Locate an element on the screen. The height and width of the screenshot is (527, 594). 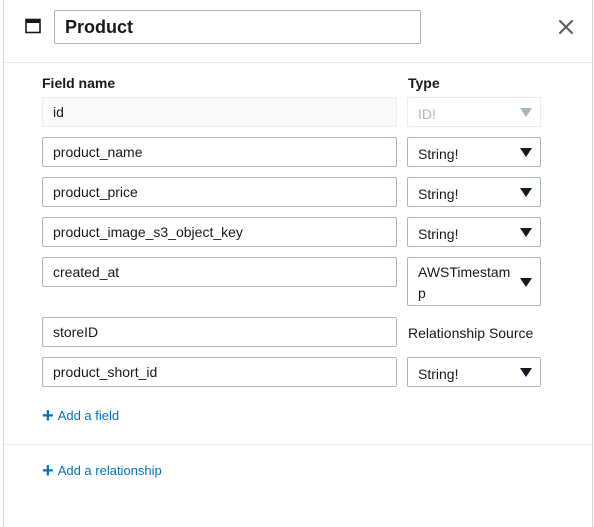
type-select-id: ID! is located at coordinates (474, 112).